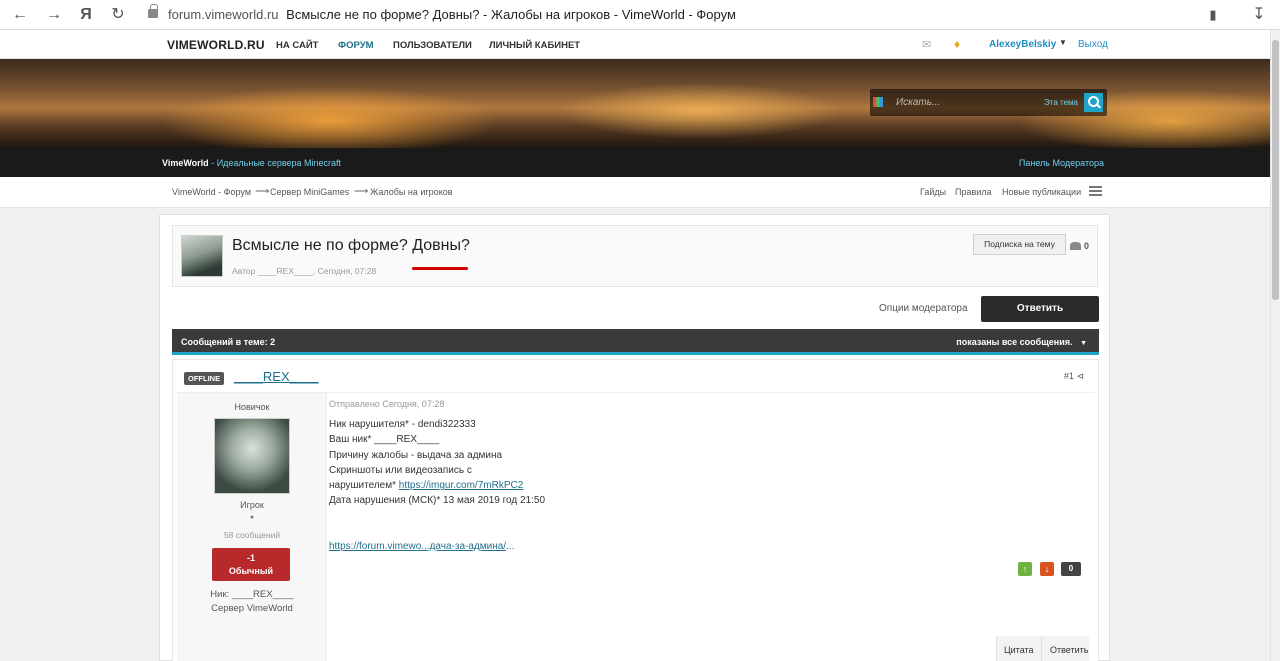  I want to click on mail-icon: ✉, so click(926, 44).